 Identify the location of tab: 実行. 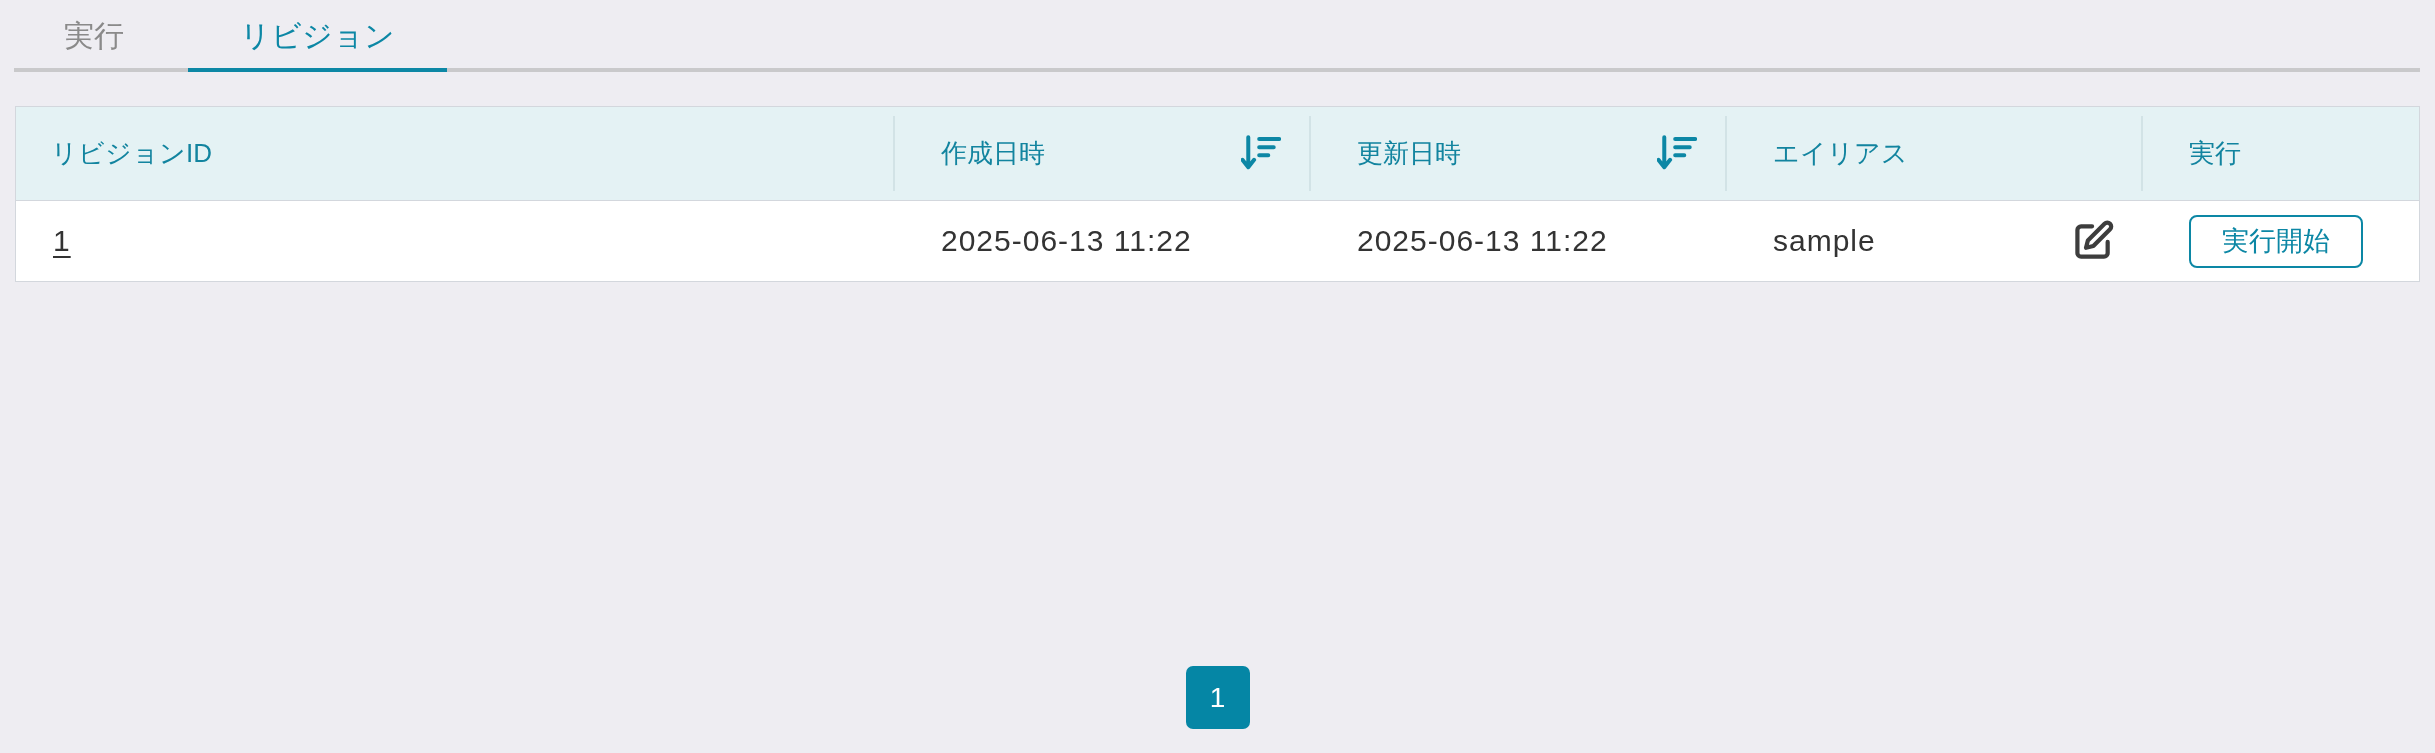
(94, 36).